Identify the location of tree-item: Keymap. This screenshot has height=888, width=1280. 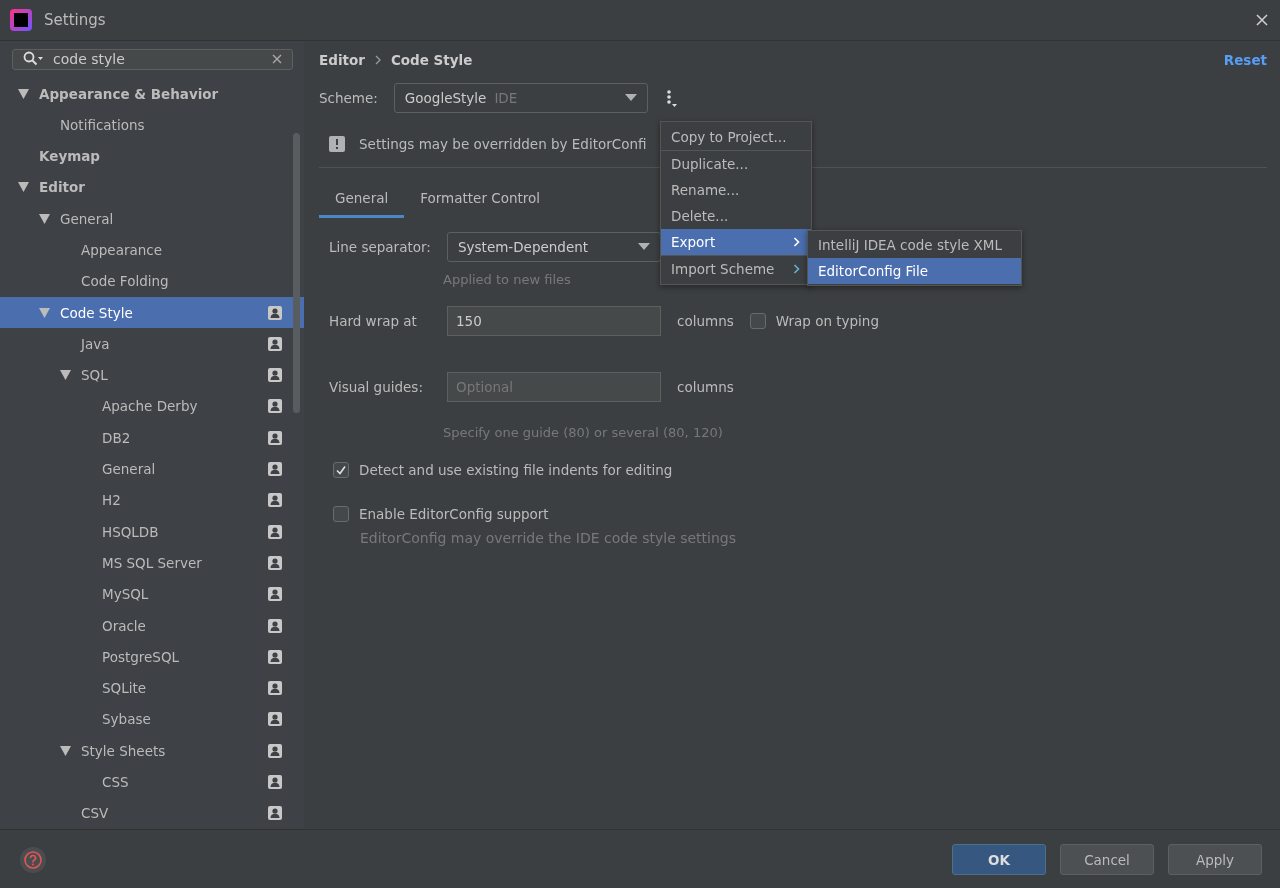
(152, 156).